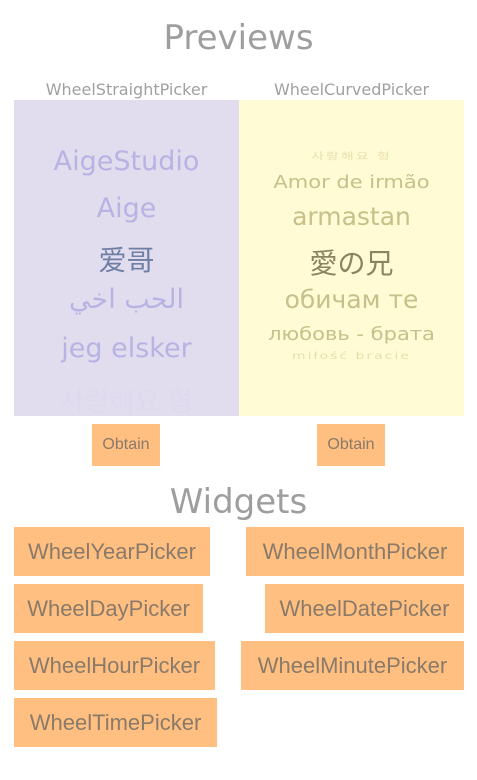  What do you see at coordinates (351, 263) in the screenshot?
I see `curved-picker-selected-item: 愛の兄` at bounding box center [351, 263].